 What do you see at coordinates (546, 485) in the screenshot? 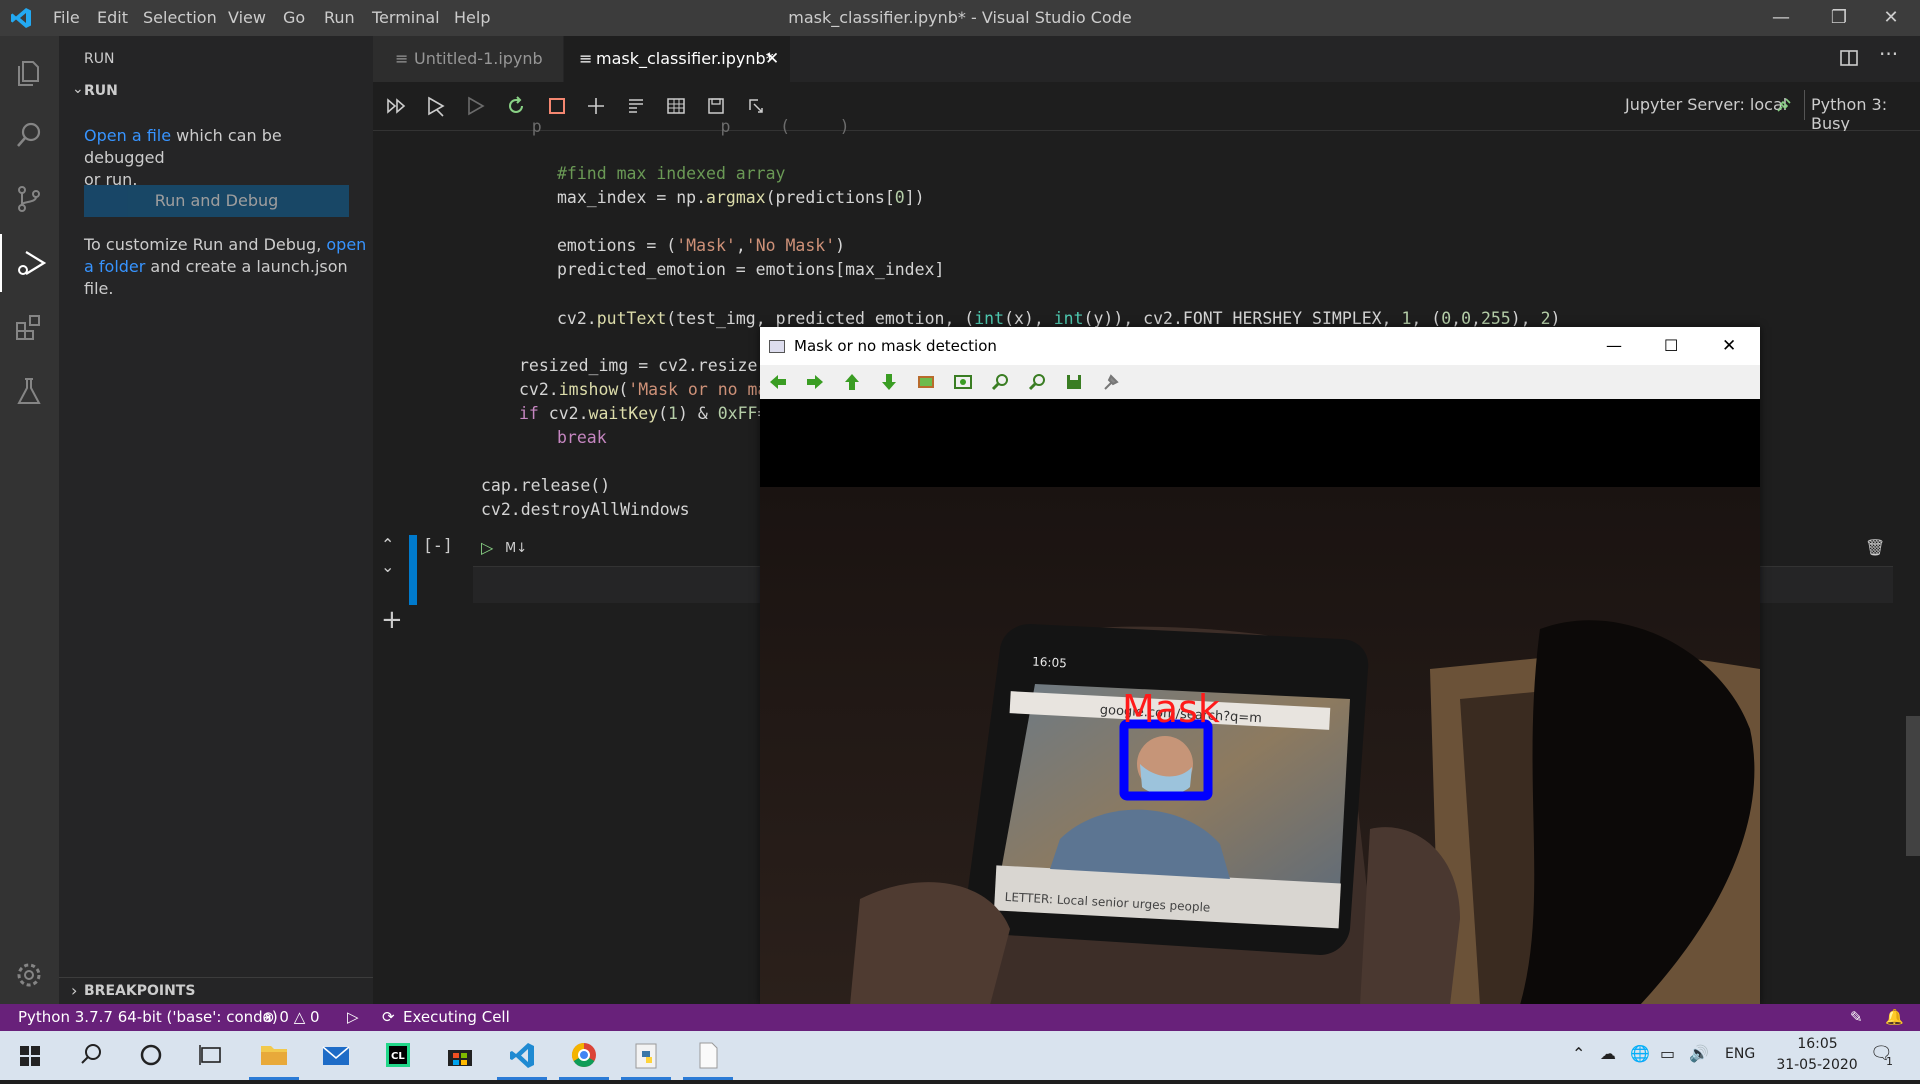
I see `code-line: cap.release()` at bounding box center [546, 485].